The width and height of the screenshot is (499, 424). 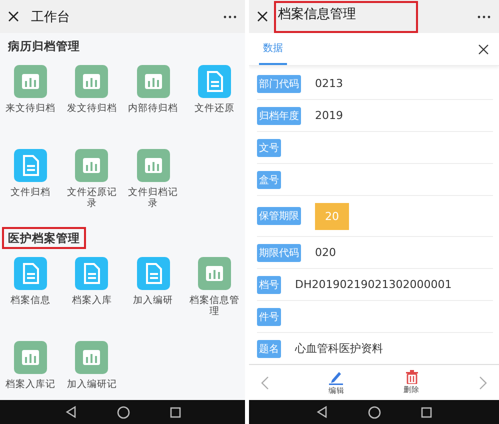 What do you see at coordinates (269, 147) in the screenshot?
I see `field-label: 文号` at bounding box center [269, 147].